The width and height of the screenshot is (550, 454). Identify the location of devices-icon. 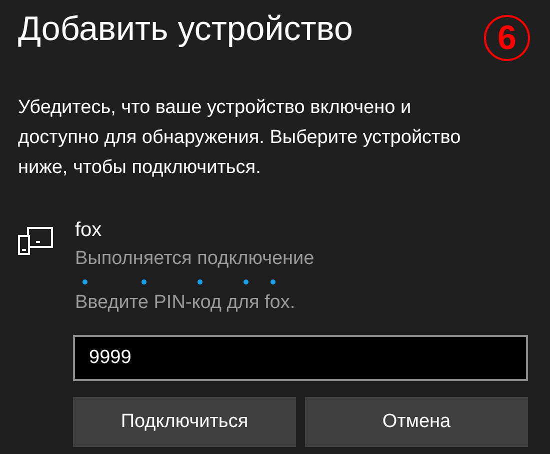
(36, 241).